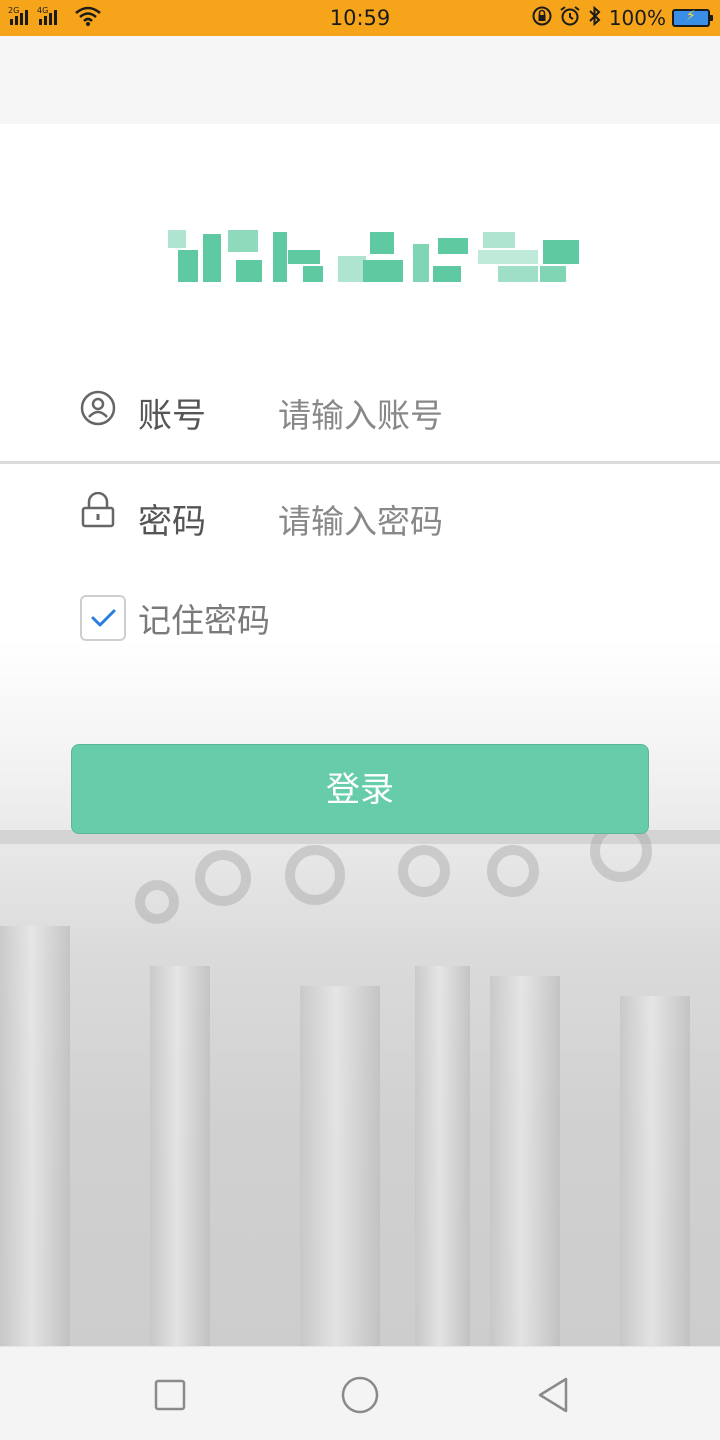  What do you see at coordinates (595, 18) in the screenshot?
I see `bluetooth-icon` at bounding box center [595, 18].